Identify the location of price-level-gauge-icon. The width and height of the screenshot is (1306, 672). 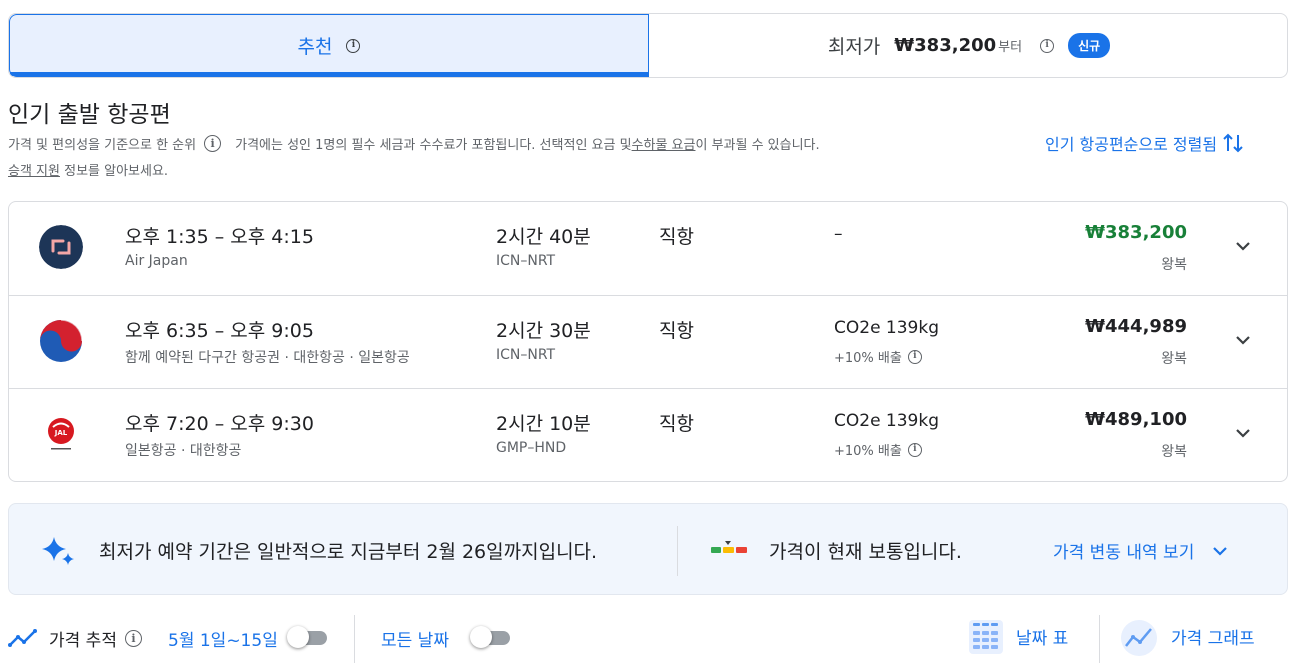
(729, 547).